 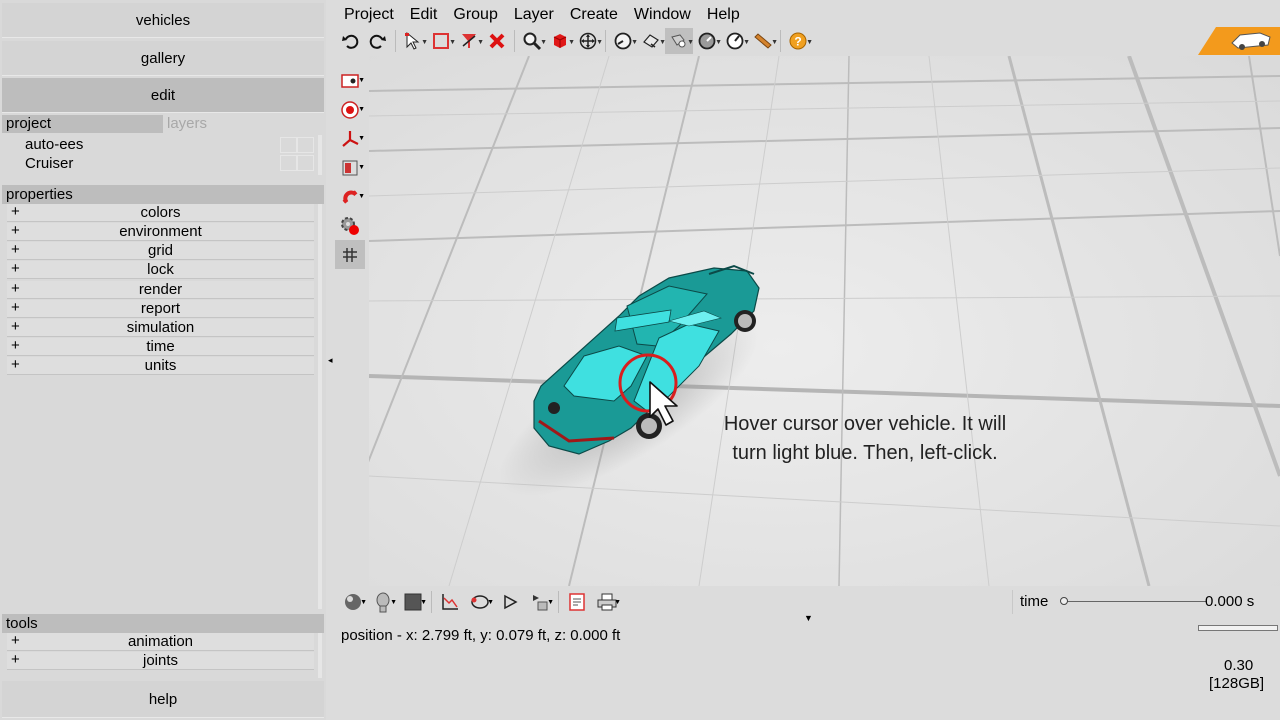 I want to click on property-label: units, so click(x=160, y=365).